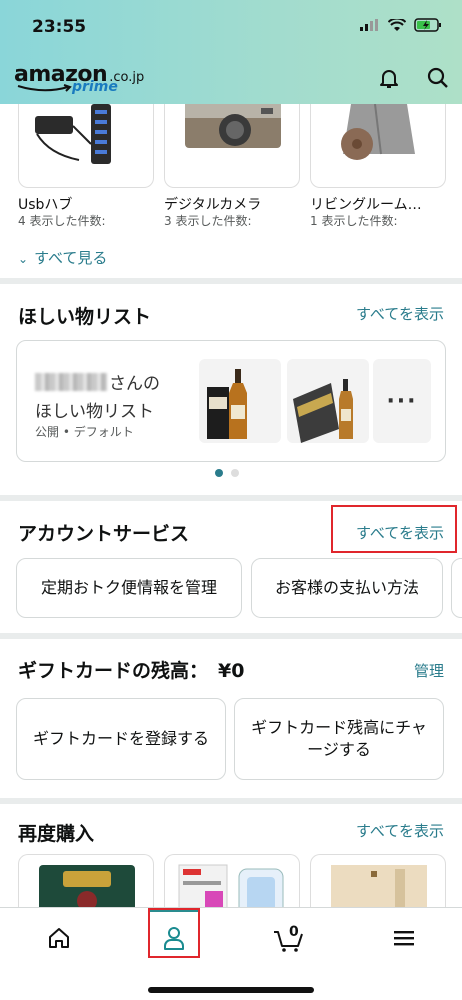 The image size is (462, 1000). Describe the element at coordinates (379, 886) in the screenshot. I see `flour-bag-image` at that location.